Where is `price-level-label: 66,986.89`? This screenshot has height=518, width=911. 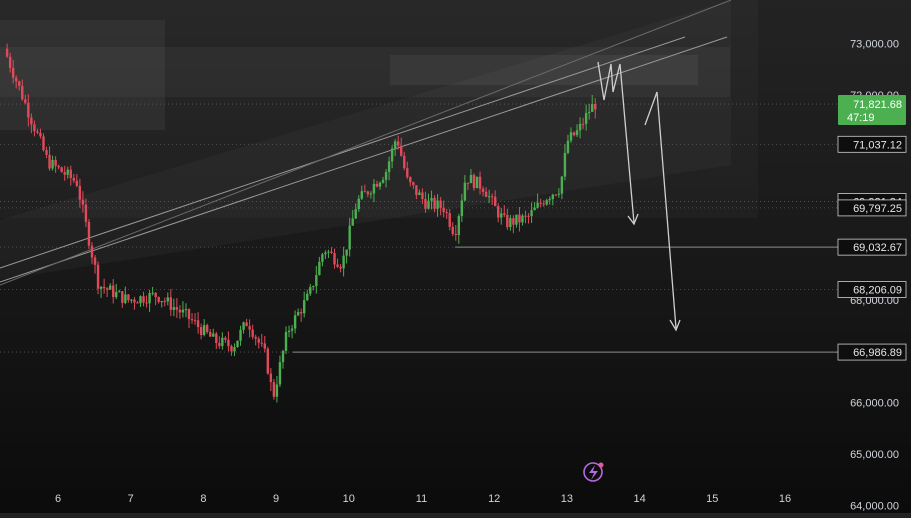 price-level-label: 66,986.89 is located at coordinates (877, 353).